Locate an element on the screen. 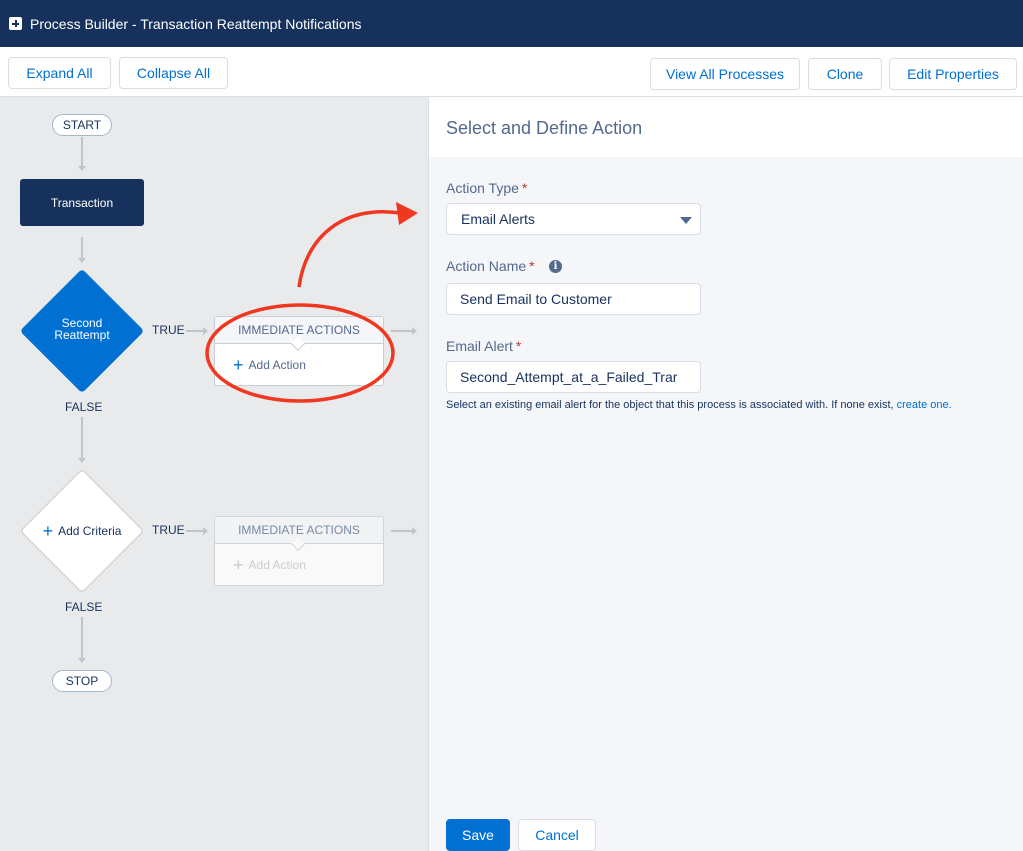 The width and height of the screenshot is (1023, 851). start-node: START is located at coordinates (82, 125).